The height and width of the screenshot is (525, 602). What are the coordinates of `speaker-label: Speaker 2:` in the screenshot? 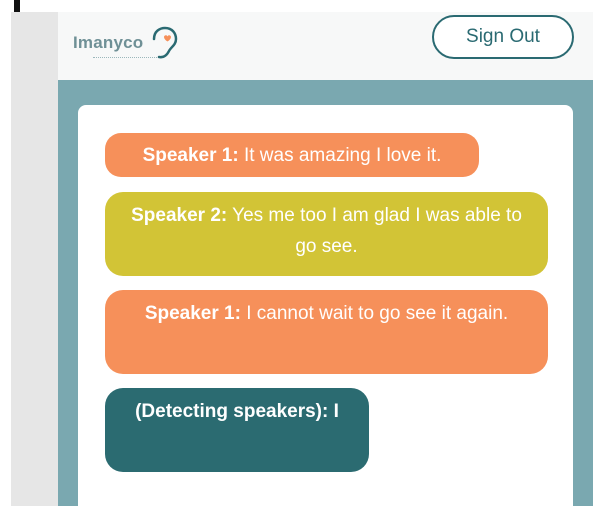 It's located at (179, 215).